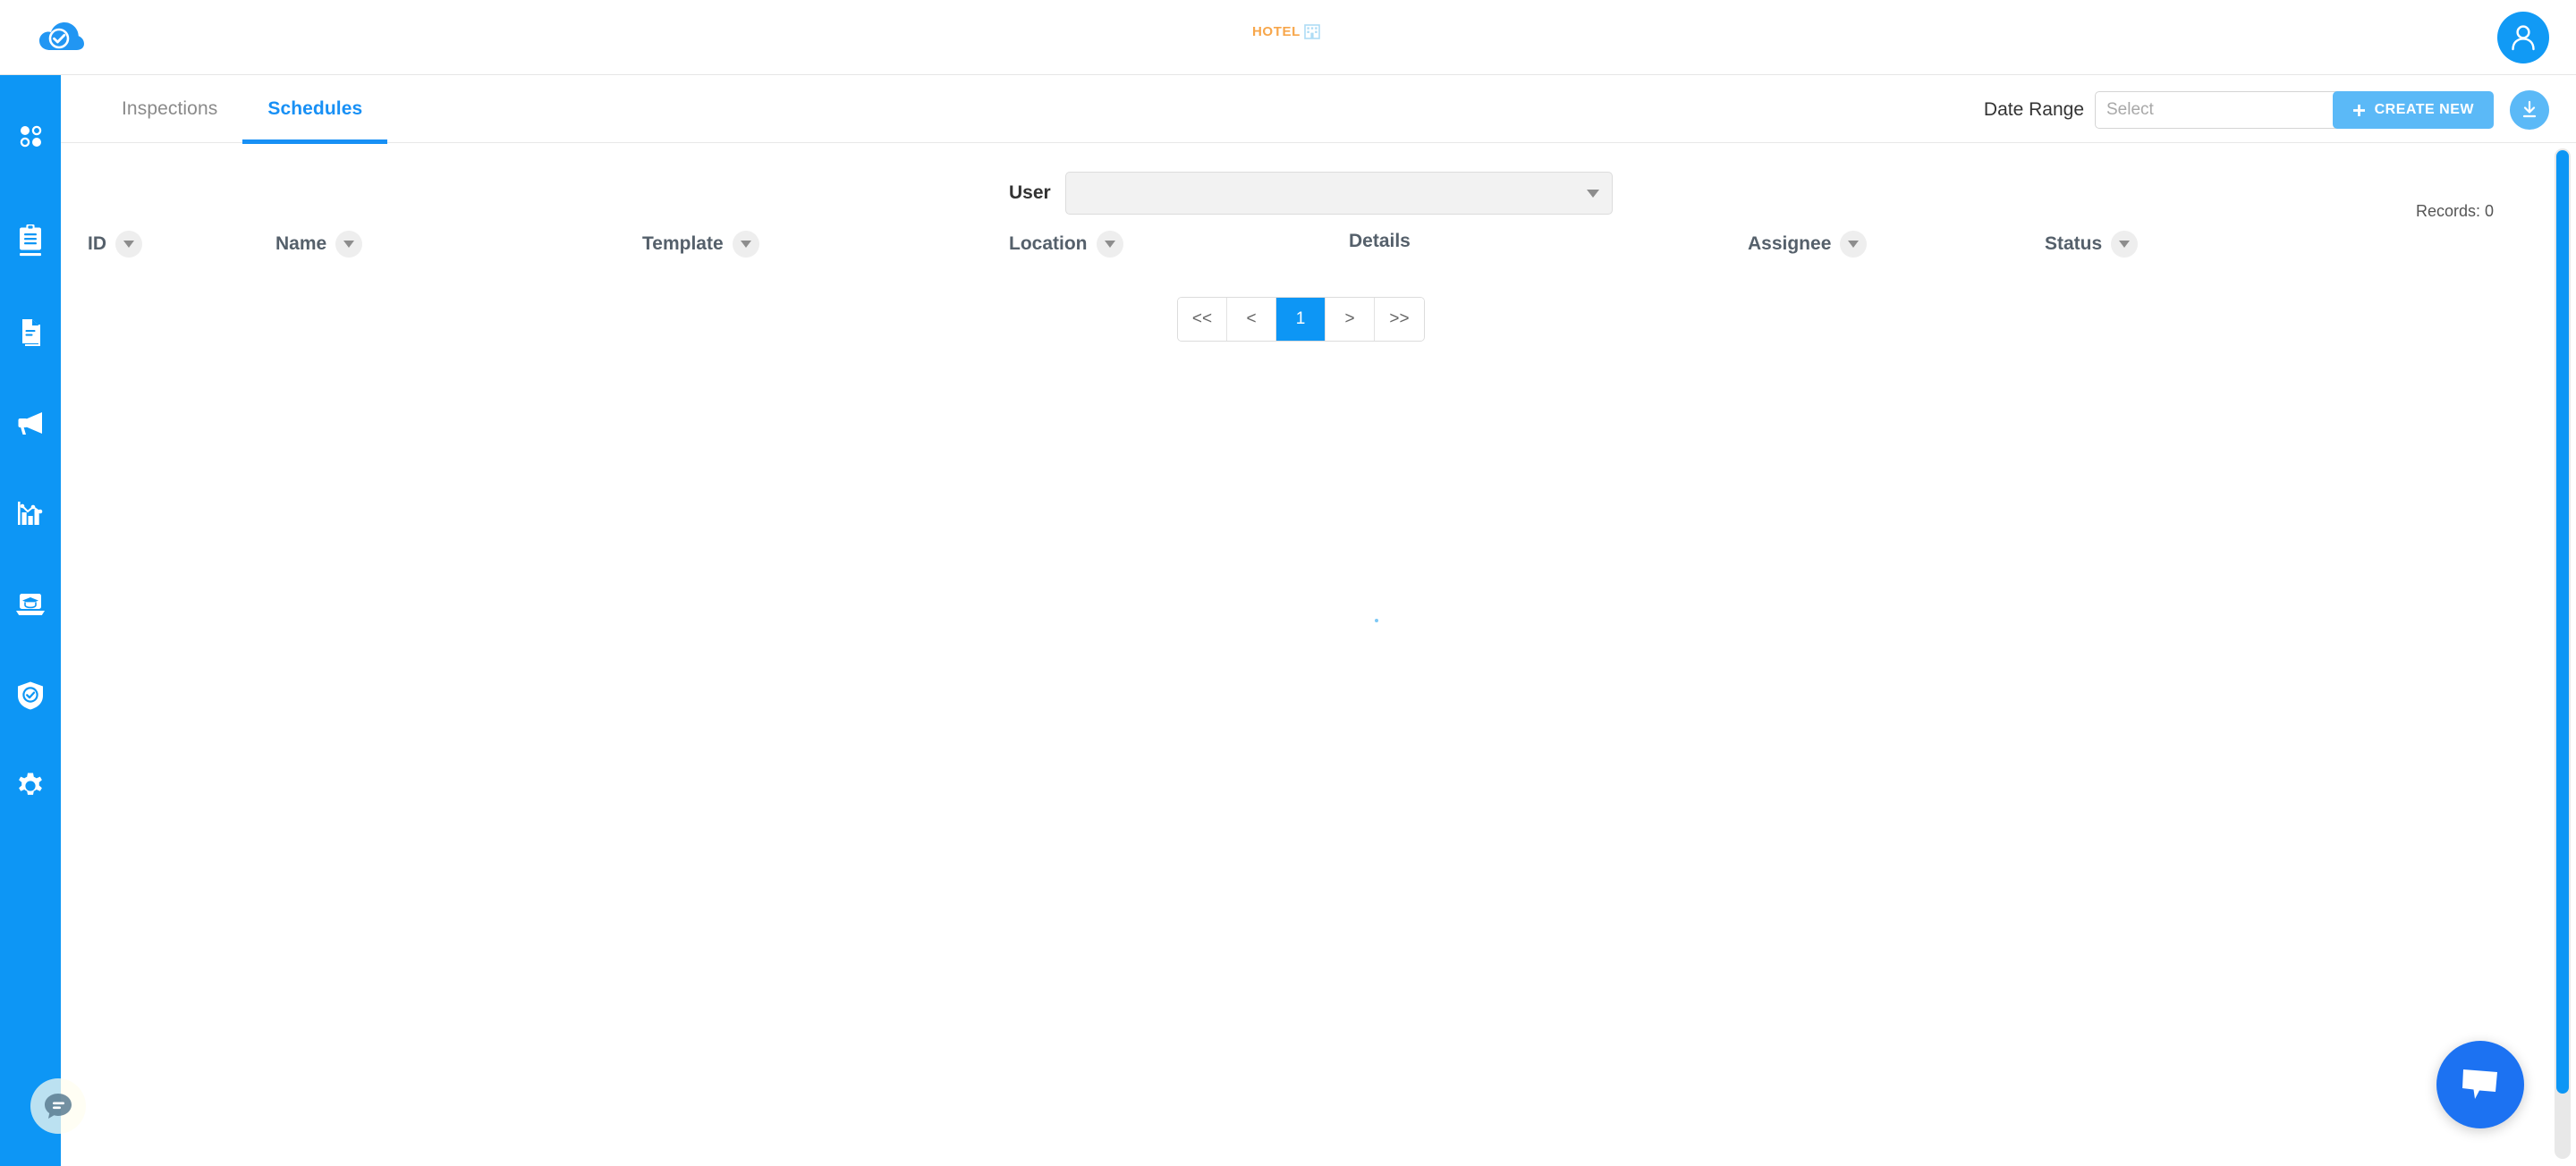 This screenshot has width=2576, height=1166. I want to click on column-label-id: ID, so click(97, 243).